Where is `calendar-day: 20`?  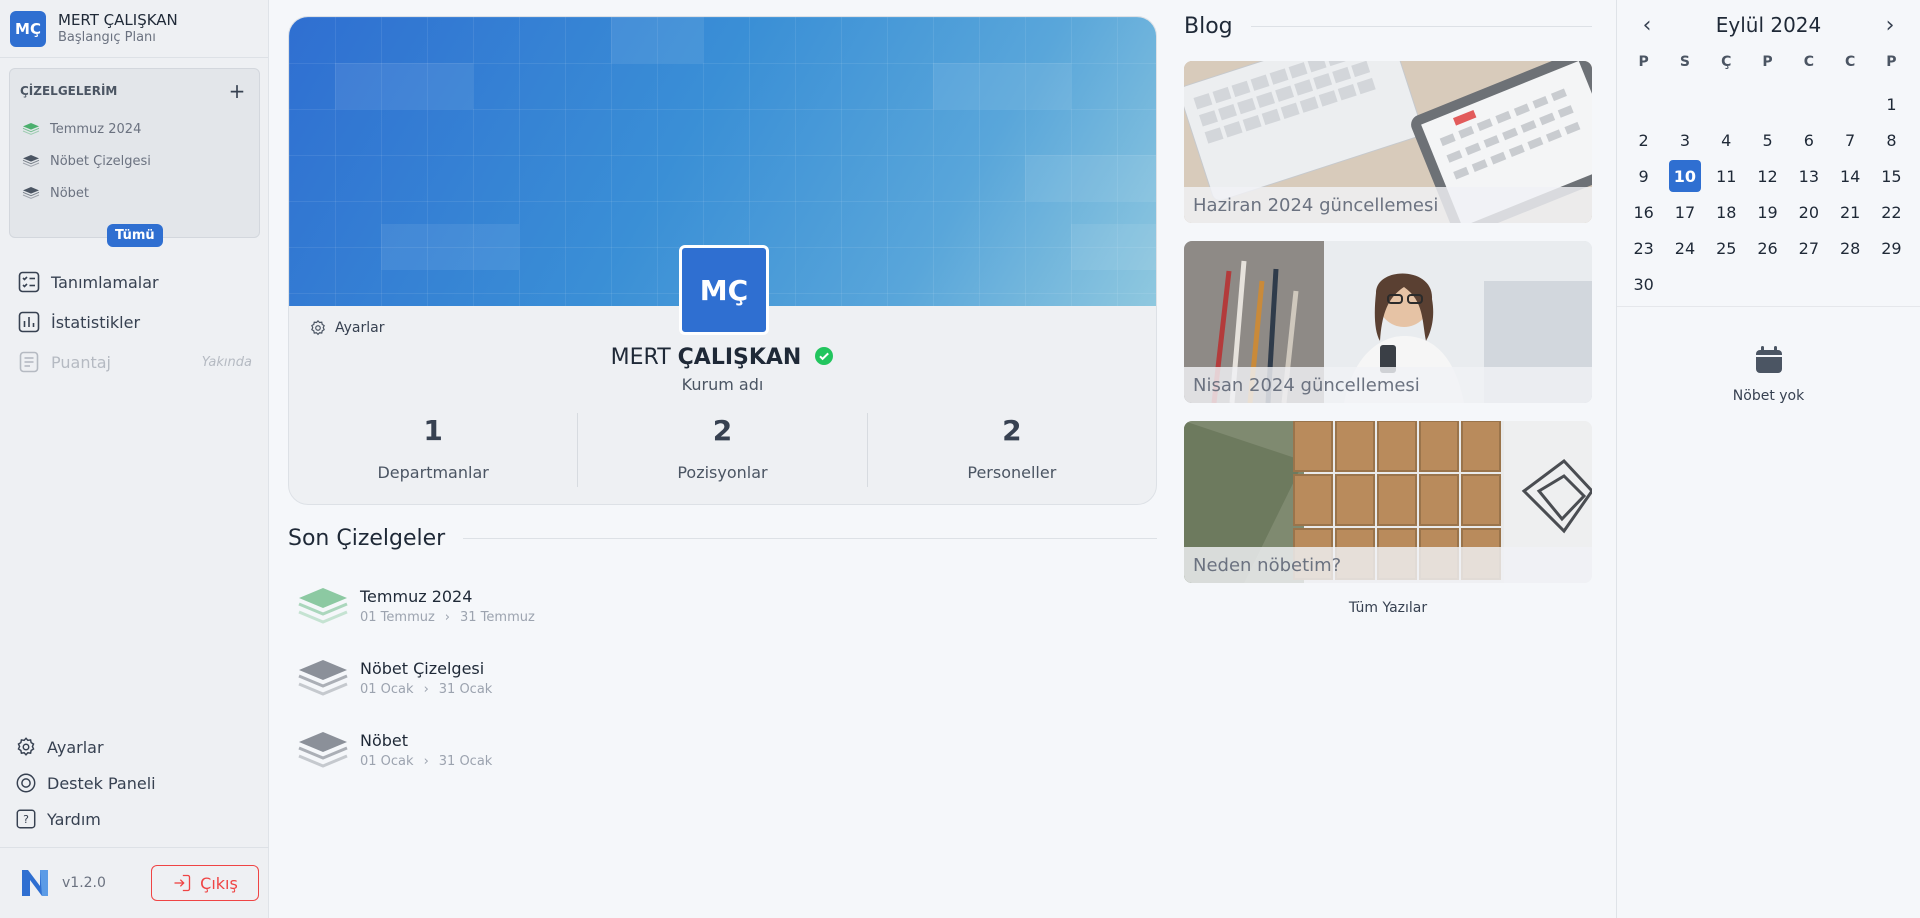 calendar-day: 20 is located at coordinates (1808, 212).